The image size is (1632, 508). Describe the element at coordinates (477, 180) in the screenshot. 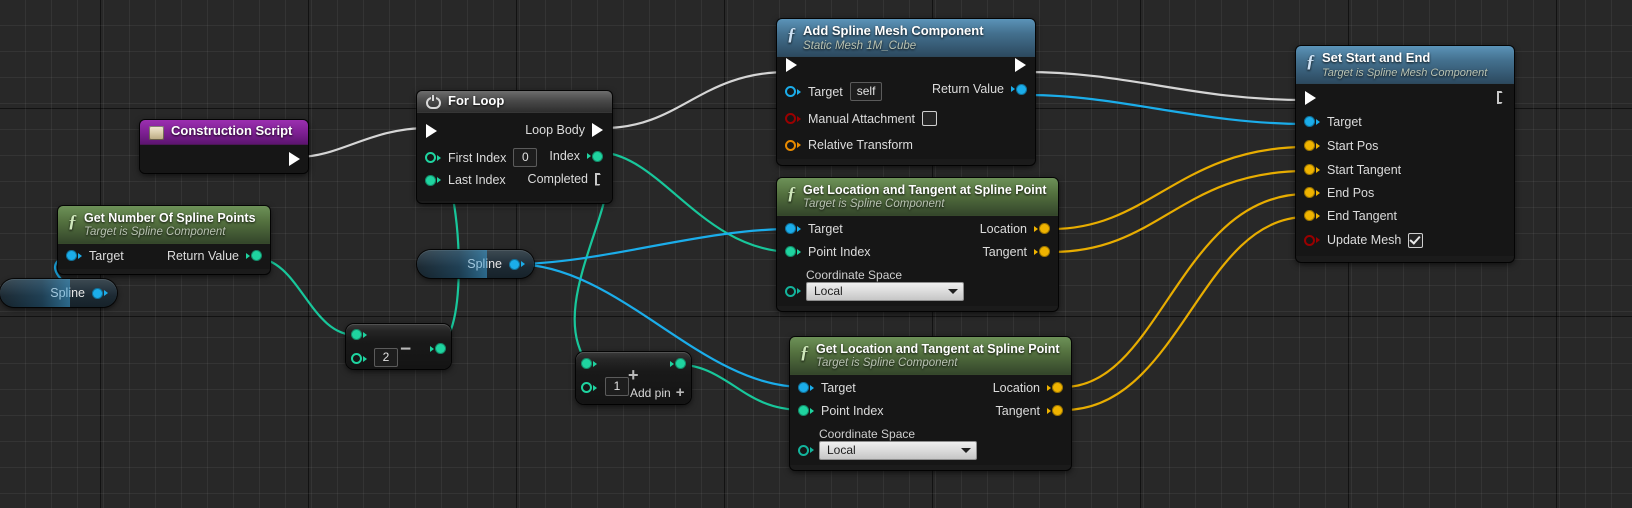

I see `pin-label: Last Index` at that location.